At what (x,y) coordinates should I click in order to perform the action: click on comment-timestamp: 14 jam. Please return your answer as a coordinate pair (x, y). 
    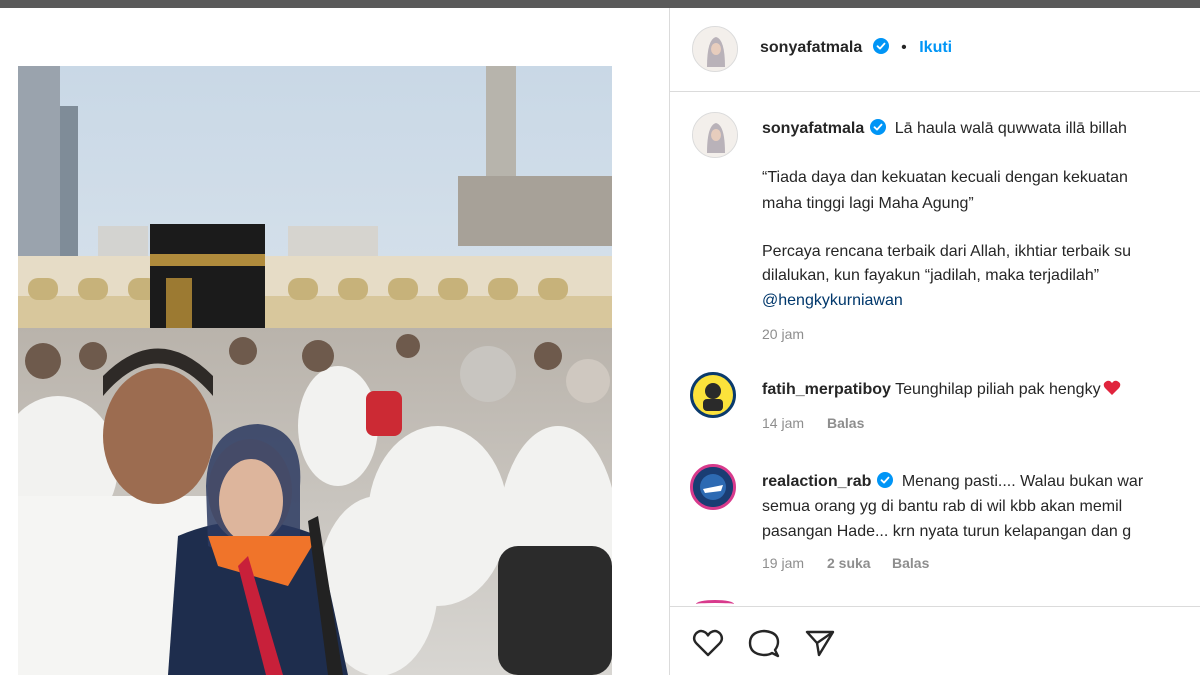
    Looking at the image, I should click on (783, 423).